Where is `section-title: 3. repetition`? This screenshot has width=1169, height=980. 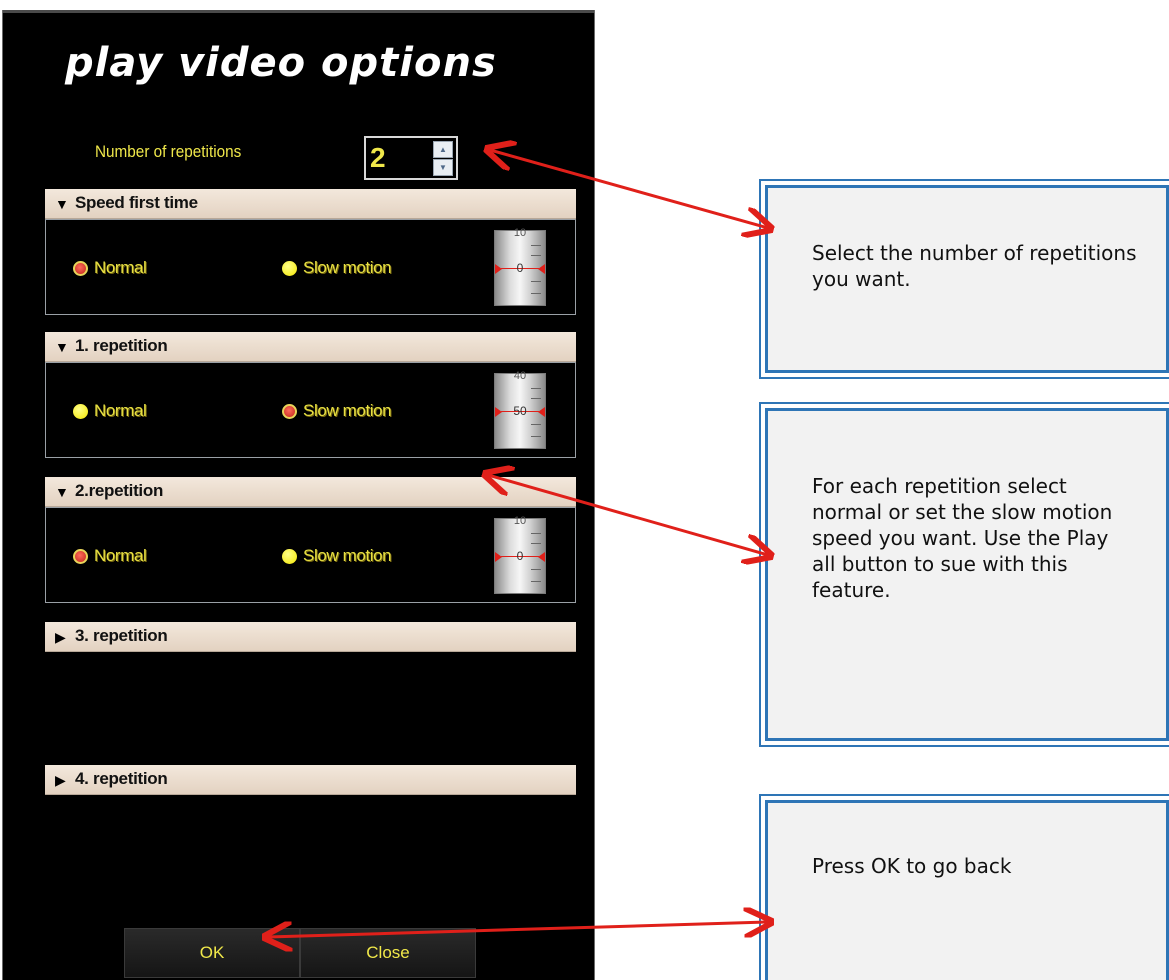
section-title: 3. repetition is located at coordinates (121, 635).